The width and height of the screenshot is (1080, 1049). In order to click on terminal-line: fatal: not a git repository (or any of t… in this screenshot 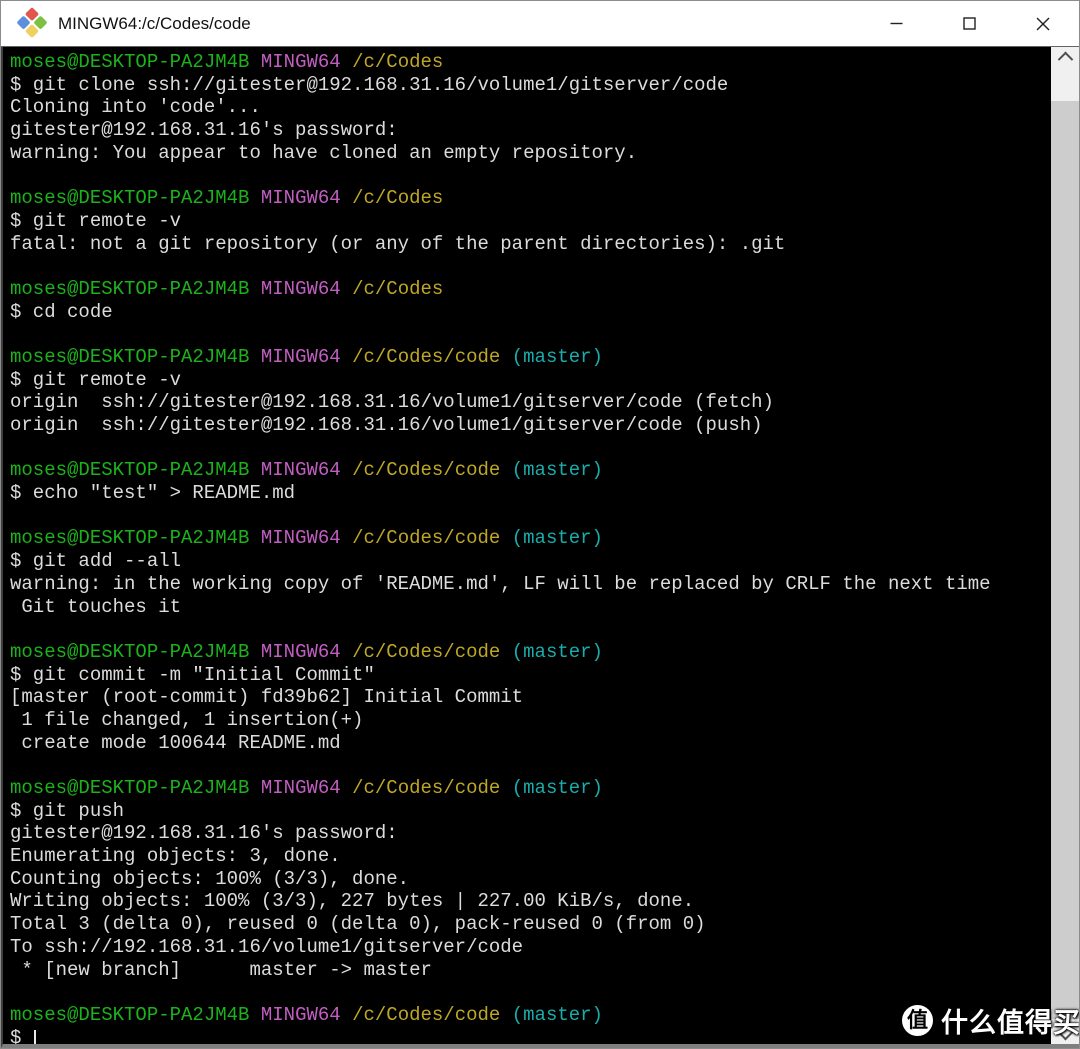, I will do `click(398, 243)`.